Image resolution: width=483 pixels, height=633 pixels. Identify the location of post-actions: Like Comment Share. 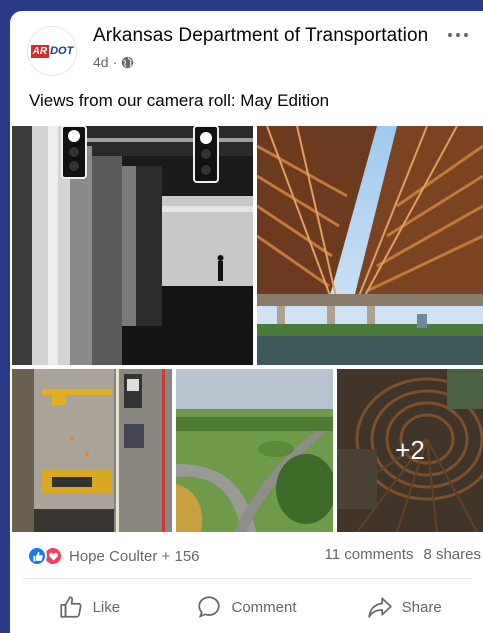
(246, 607).